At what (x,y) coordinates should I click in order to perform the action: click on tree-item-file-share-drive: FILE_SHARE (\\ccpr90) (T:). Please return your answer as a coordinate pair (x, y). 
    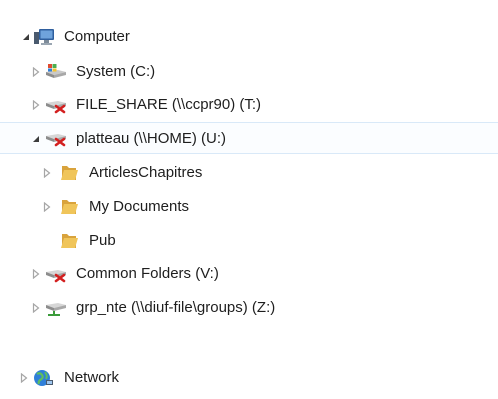
    Looking at the image, I should click on (249, 105).